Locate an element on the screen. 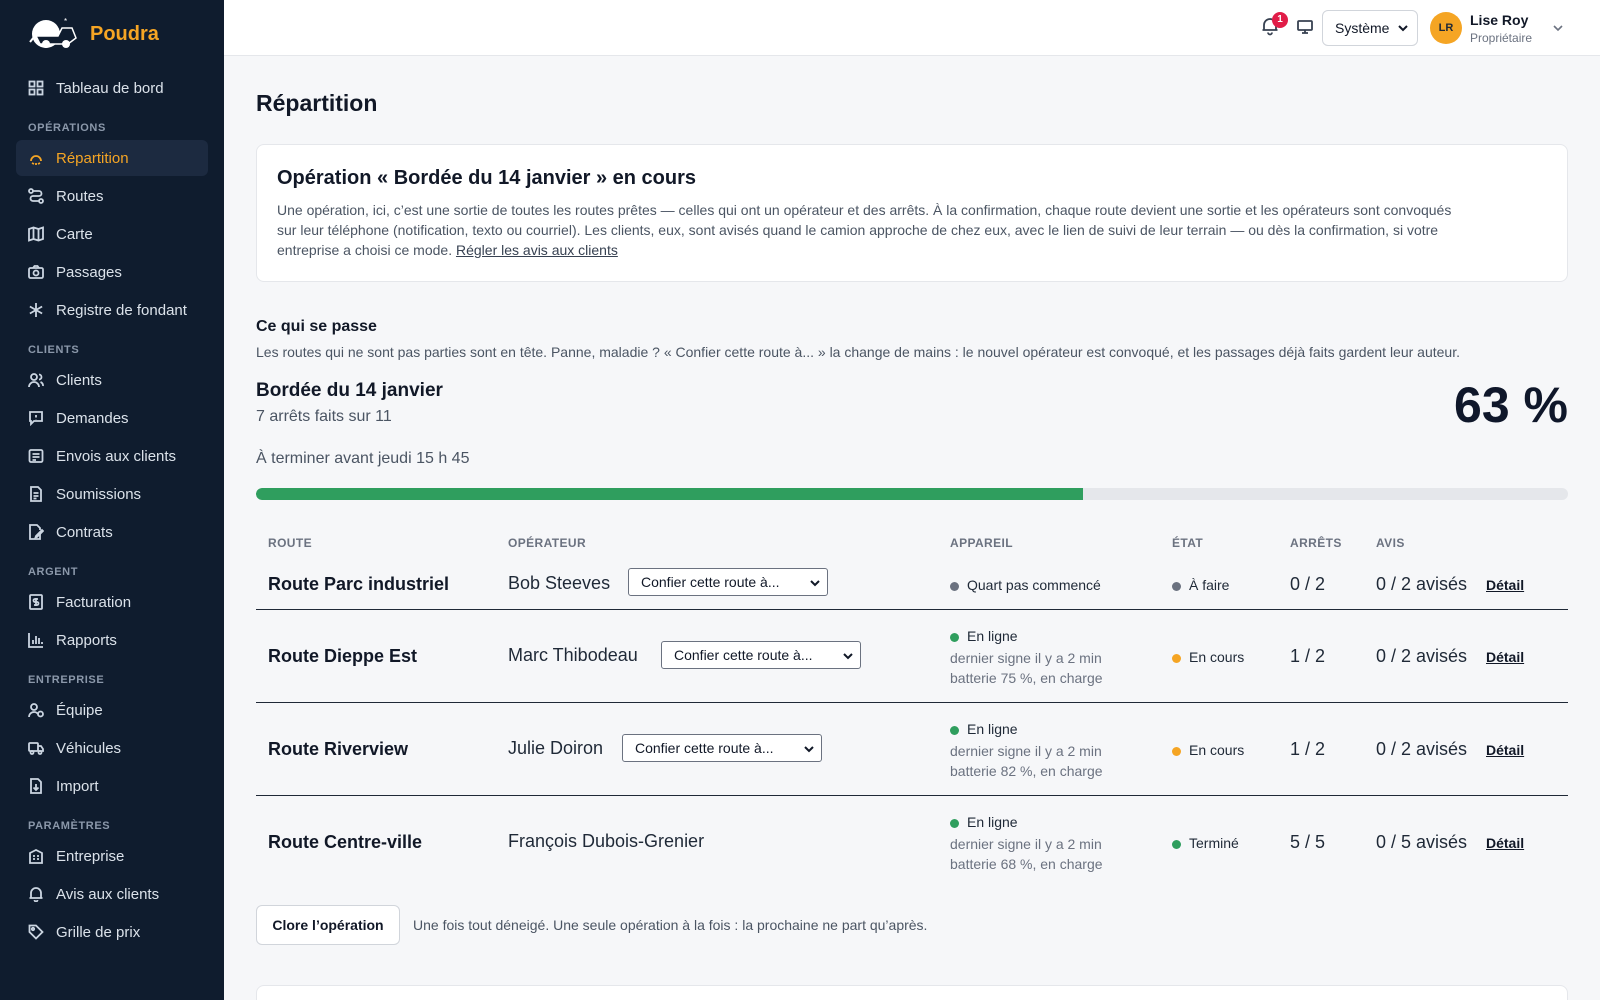 The image size is (1600, 1000). sidebar-section-title: OPÉRATIONS is located at coordinates (67, 128).